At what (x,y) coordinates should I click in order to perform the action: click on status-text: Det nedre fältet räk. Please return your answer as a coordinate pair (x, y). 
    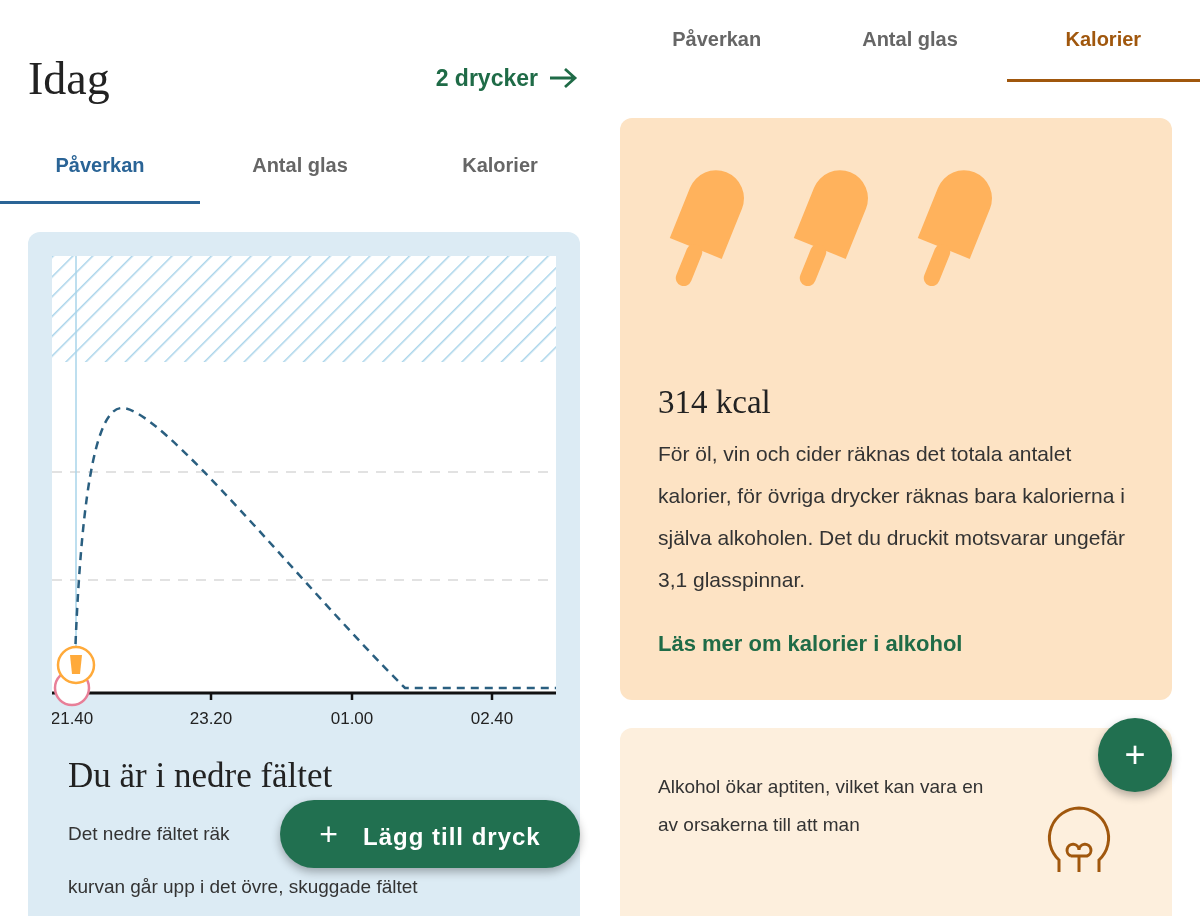
    Looking at the image, I should click on (149, 834).